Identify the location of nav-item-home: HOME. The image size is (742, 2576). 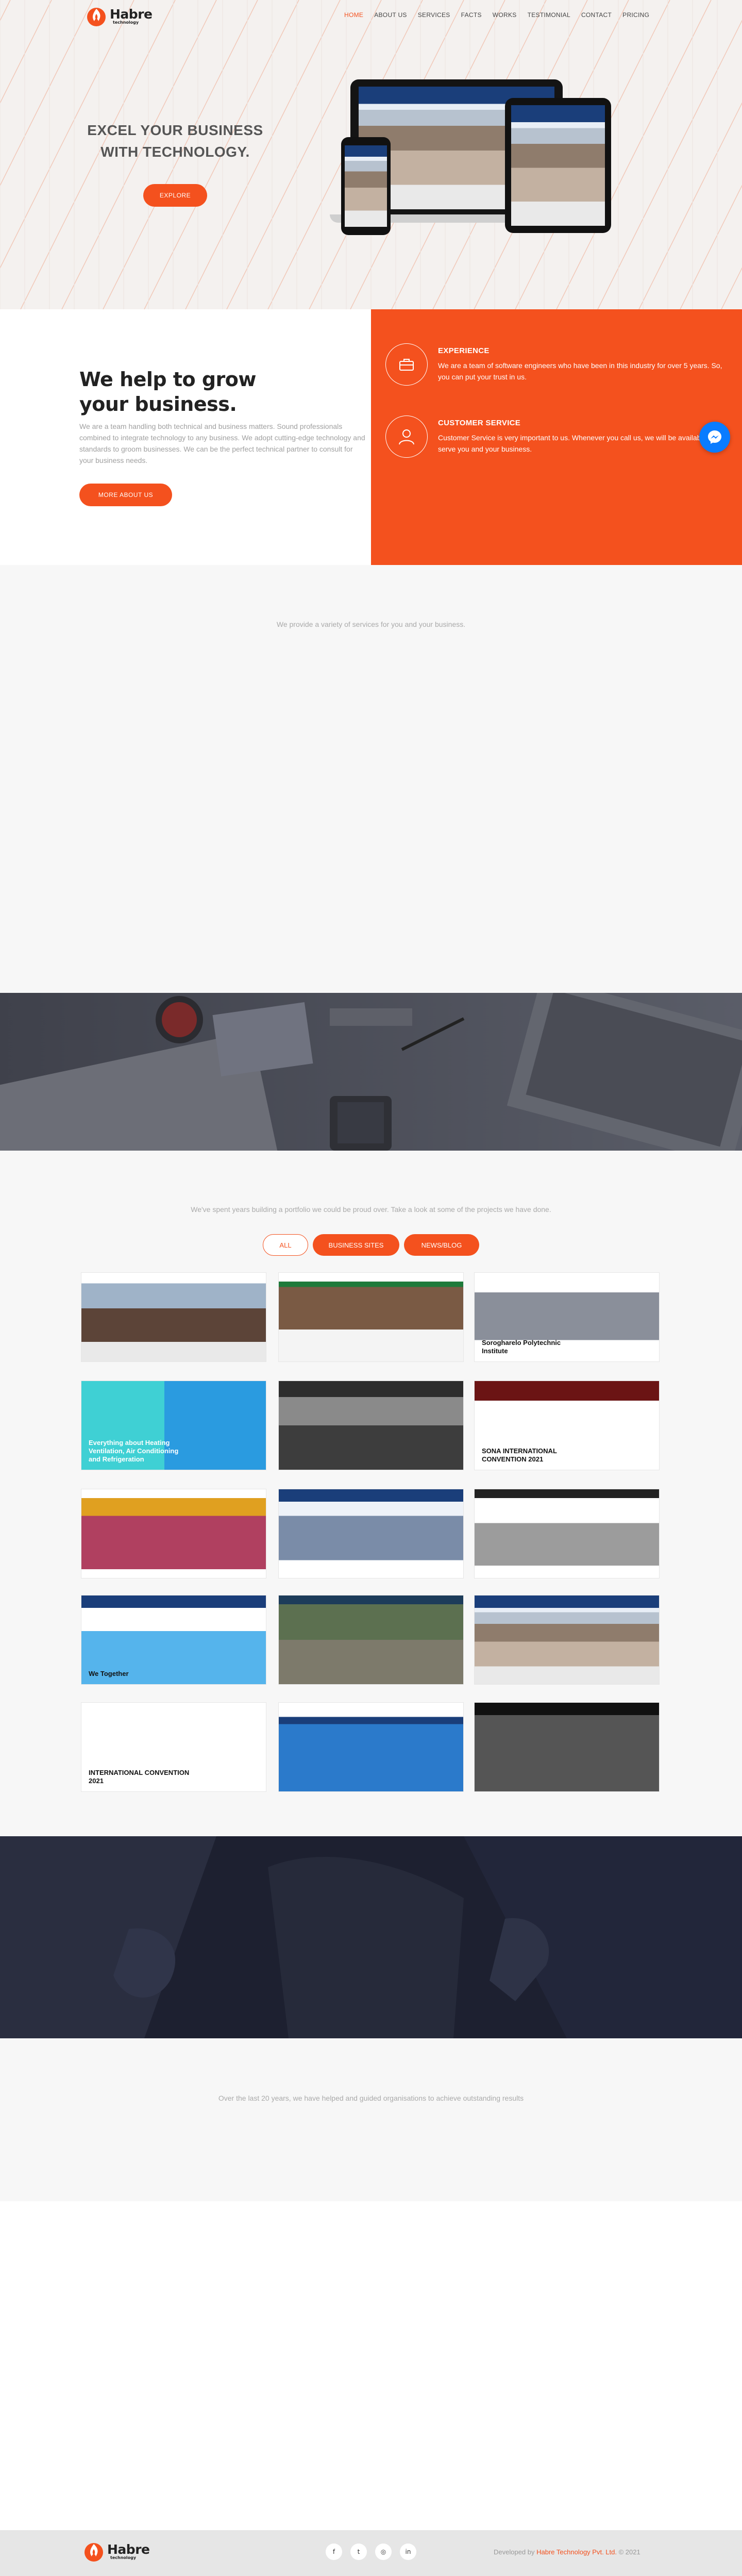
(353, 15).